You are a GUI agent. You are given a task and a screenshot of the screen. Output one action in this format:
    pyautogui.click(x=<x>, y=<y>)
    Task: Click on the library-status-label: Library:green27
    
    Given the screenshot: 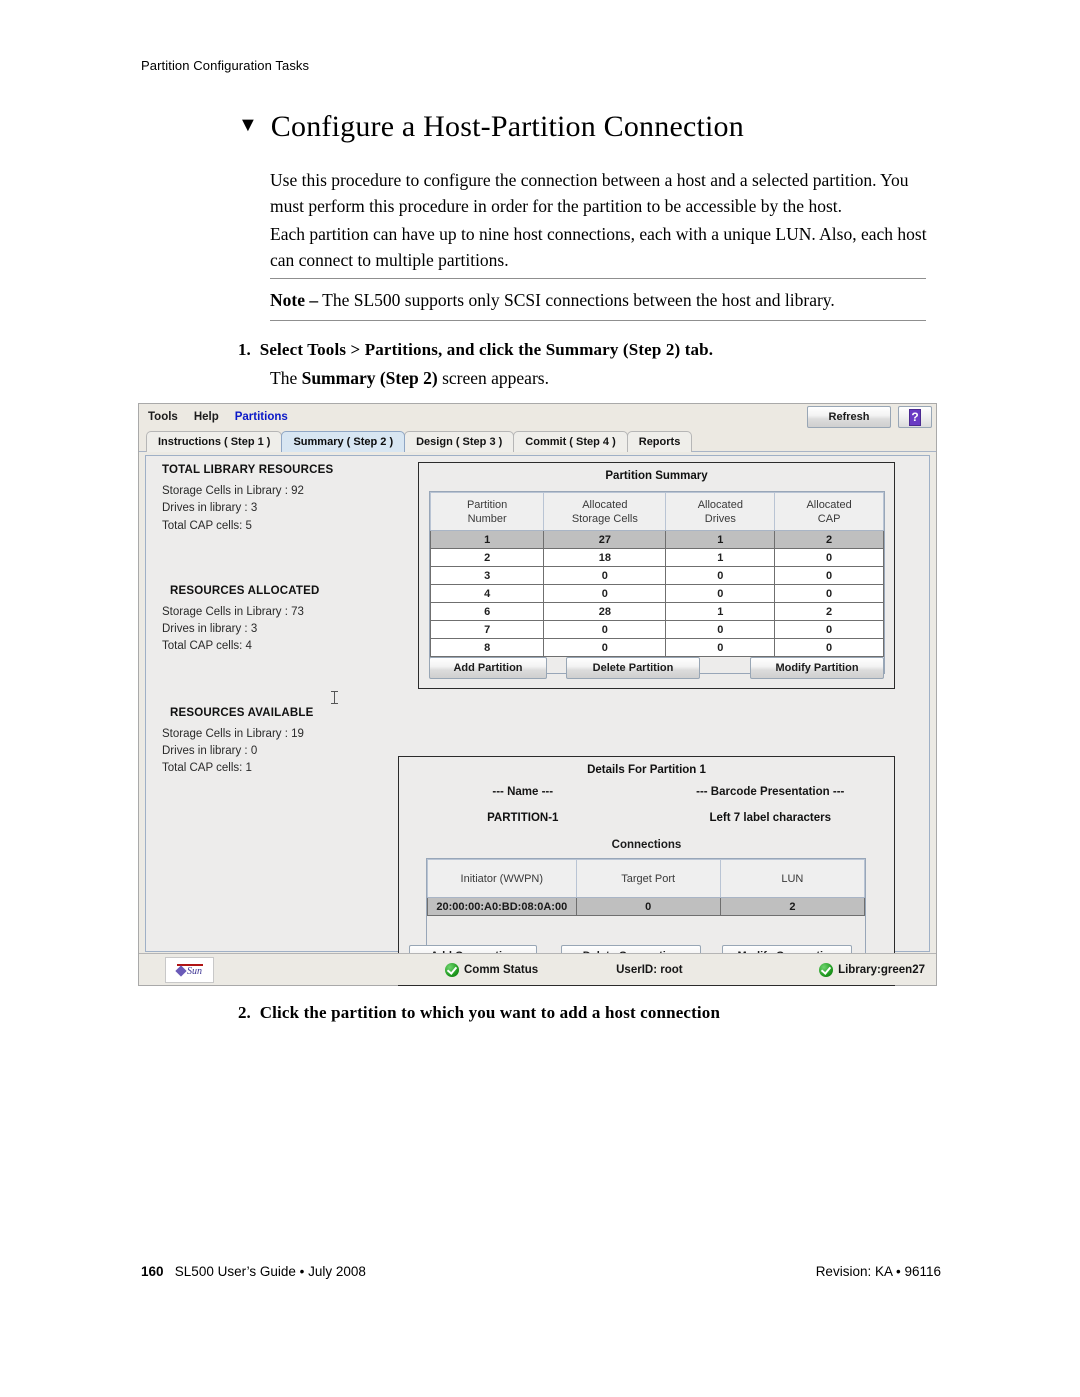 What is the action you would take?
    pyautogui.click(x=881, y=969)
    